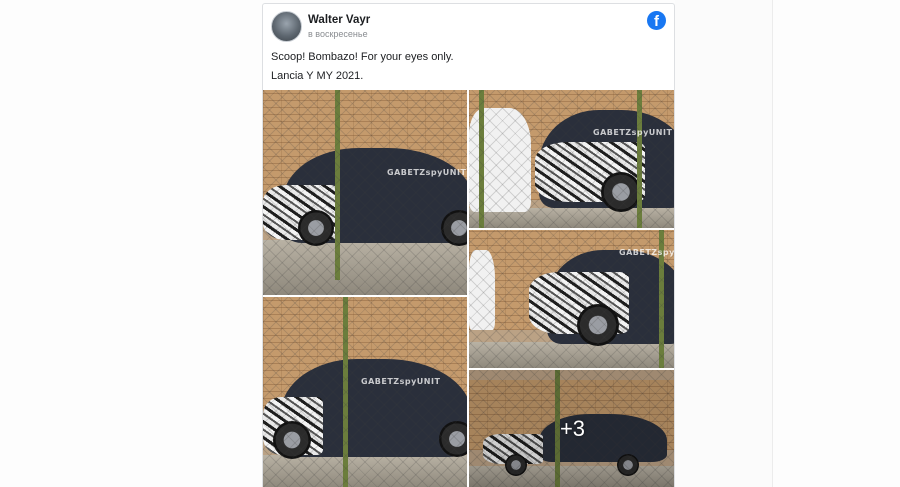 The image size is (900, 487). What do you see at coordinates (468, 24) in the screenshot?
I see `post-header: Walter Vayr в воскресенье f` at bounding box center [468, 24].